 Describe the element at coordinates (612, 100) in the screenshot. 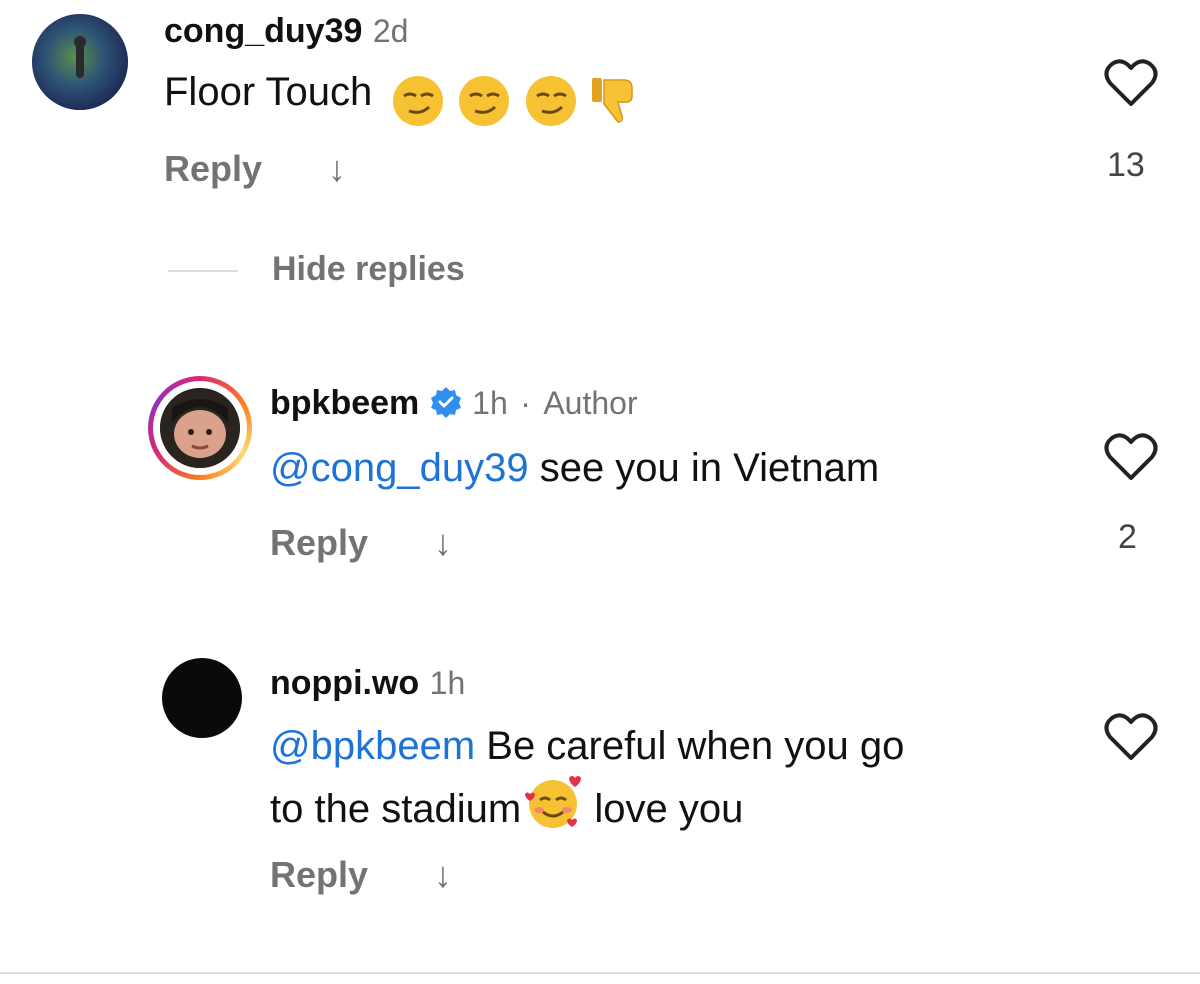

I see `thumbs-down-emoji` at that location.